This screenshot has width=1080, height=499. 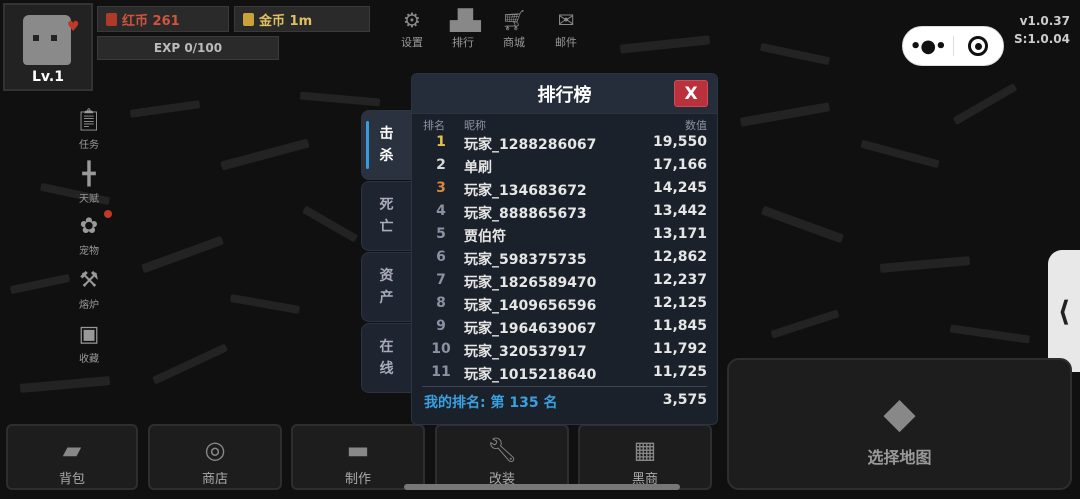 I want to click on tab-deaths-label-1: 死, so click(x=386, y=205).